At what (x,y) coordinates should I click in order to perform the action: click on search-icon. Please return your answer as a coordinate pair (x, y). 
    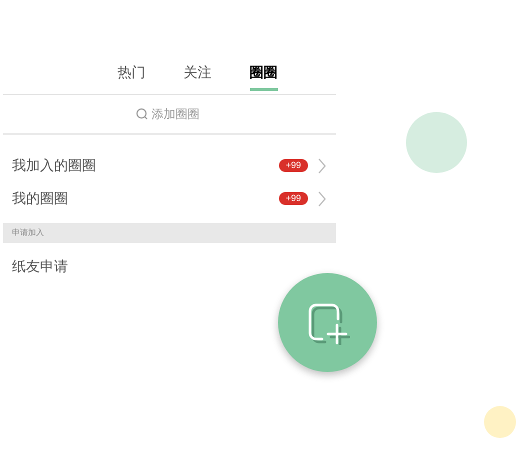
    Looking at the image, I should click on (142, 114).